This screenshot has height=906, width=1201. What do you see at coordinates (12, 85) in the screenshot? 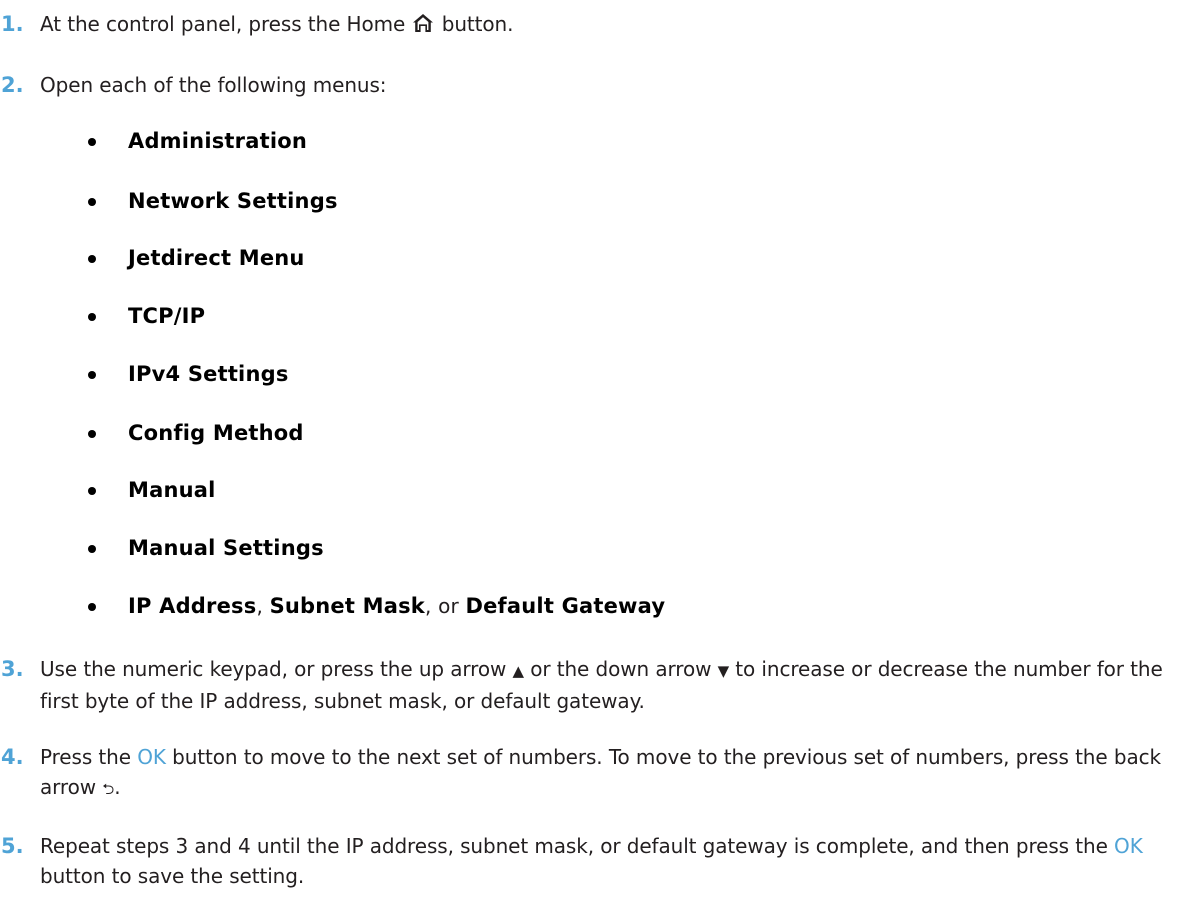
I see `step-number: 2.` at bounding box center [12, 85].